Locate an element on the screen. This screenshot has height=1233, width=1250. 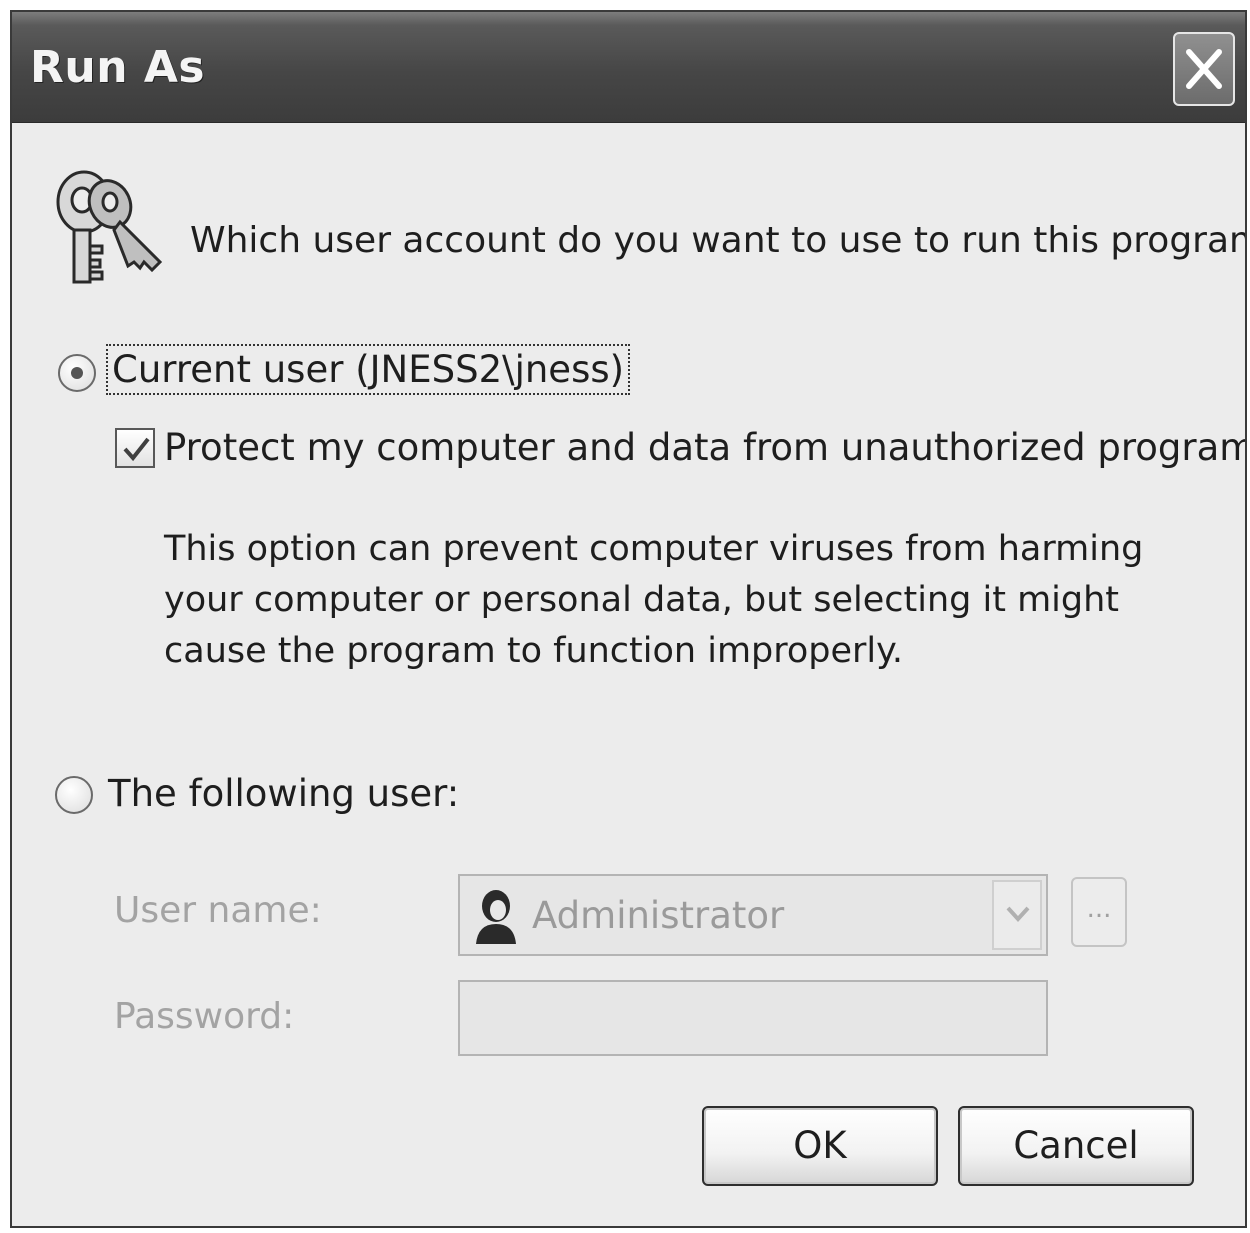
user-icon is located at coordinates (496, 917).